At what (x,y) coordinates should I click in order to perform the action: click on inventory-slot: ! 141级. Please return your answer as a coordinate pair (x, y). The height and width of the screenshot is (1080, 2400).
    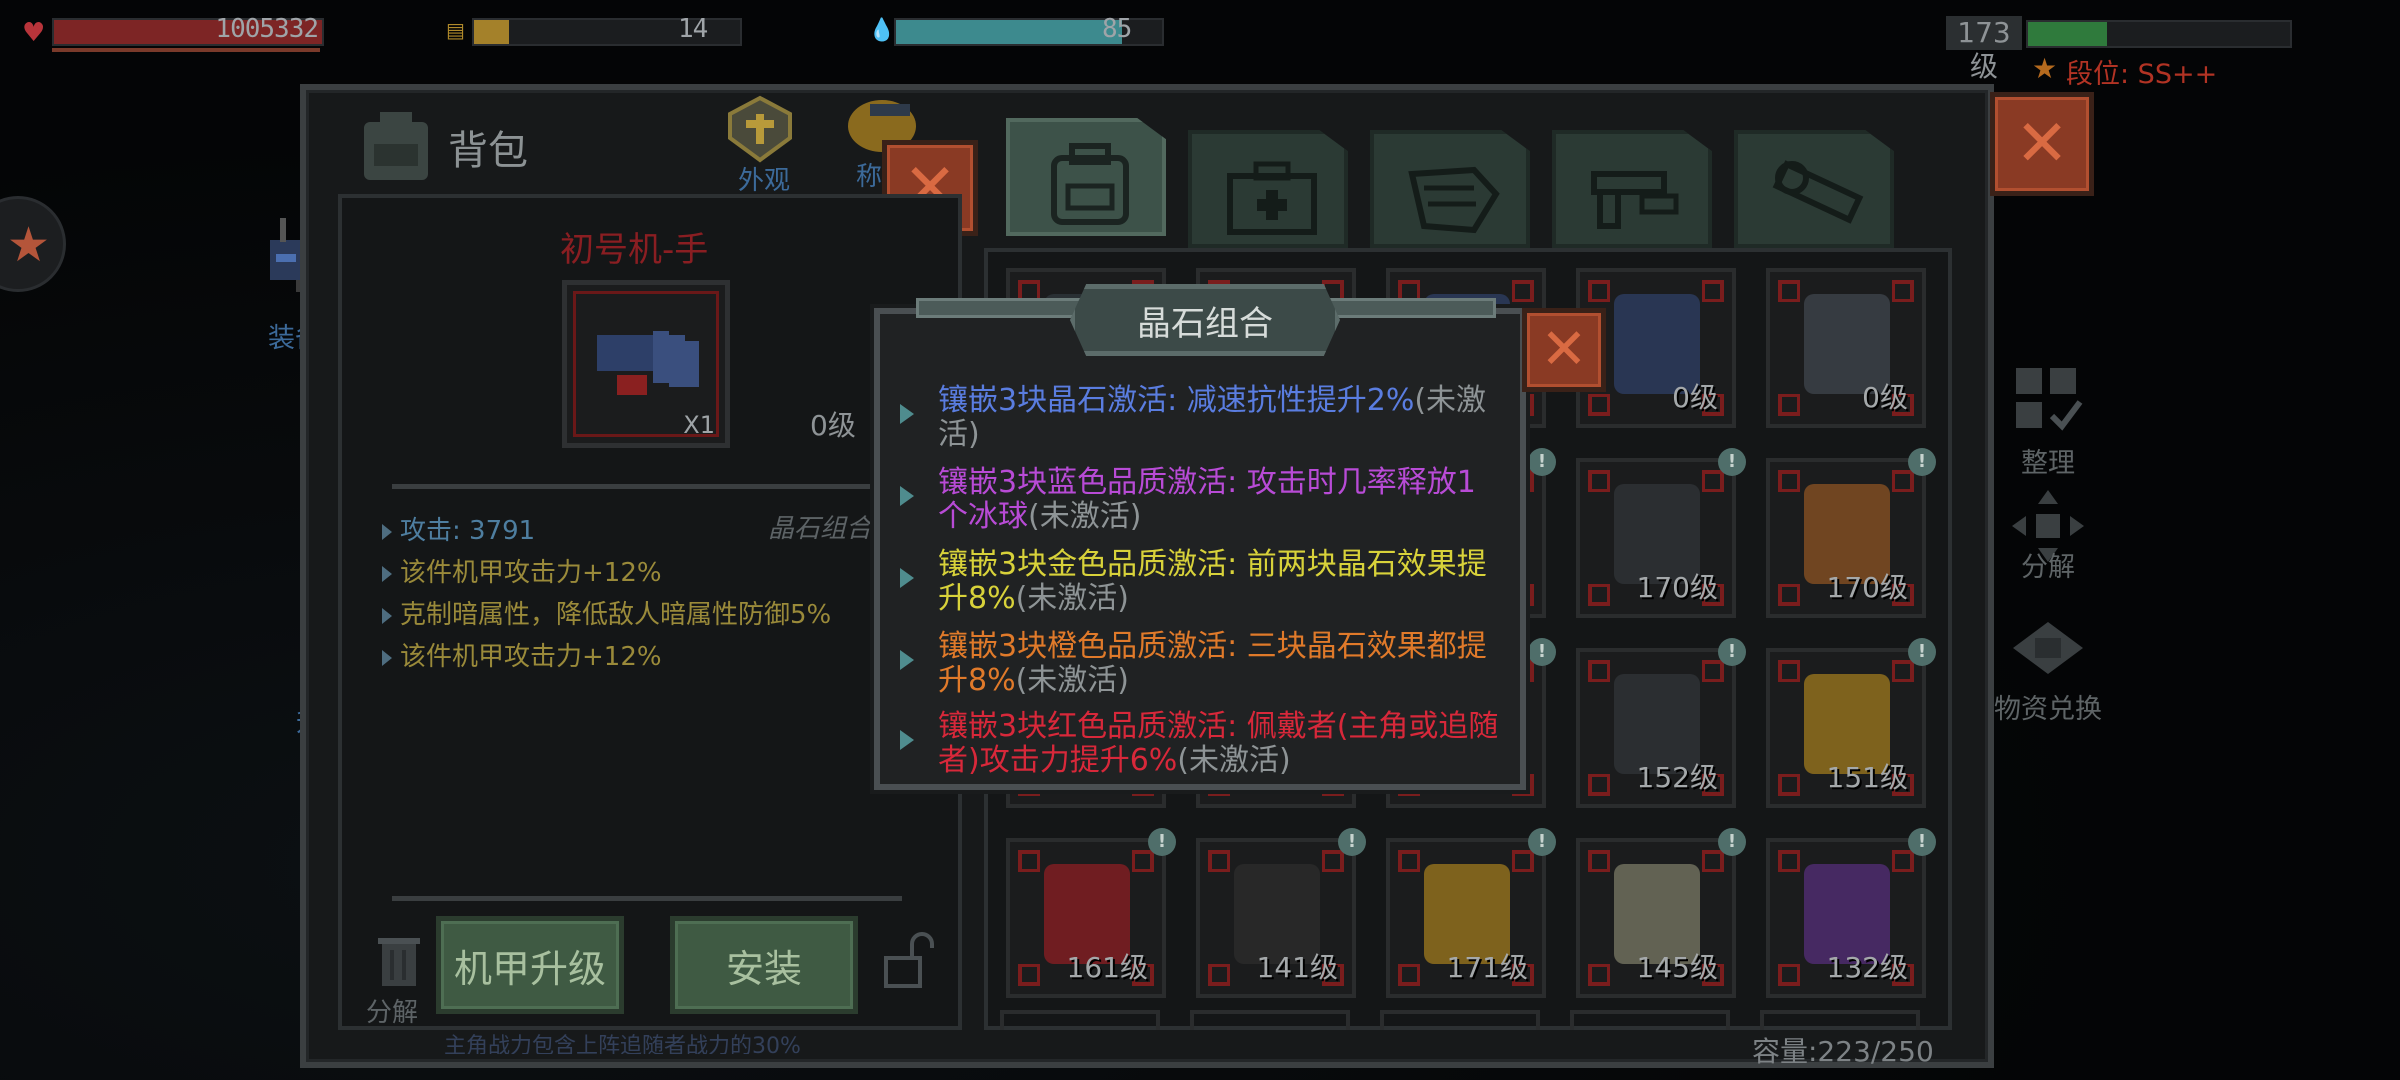
    Looking at the image, I should click on (1281, 913).